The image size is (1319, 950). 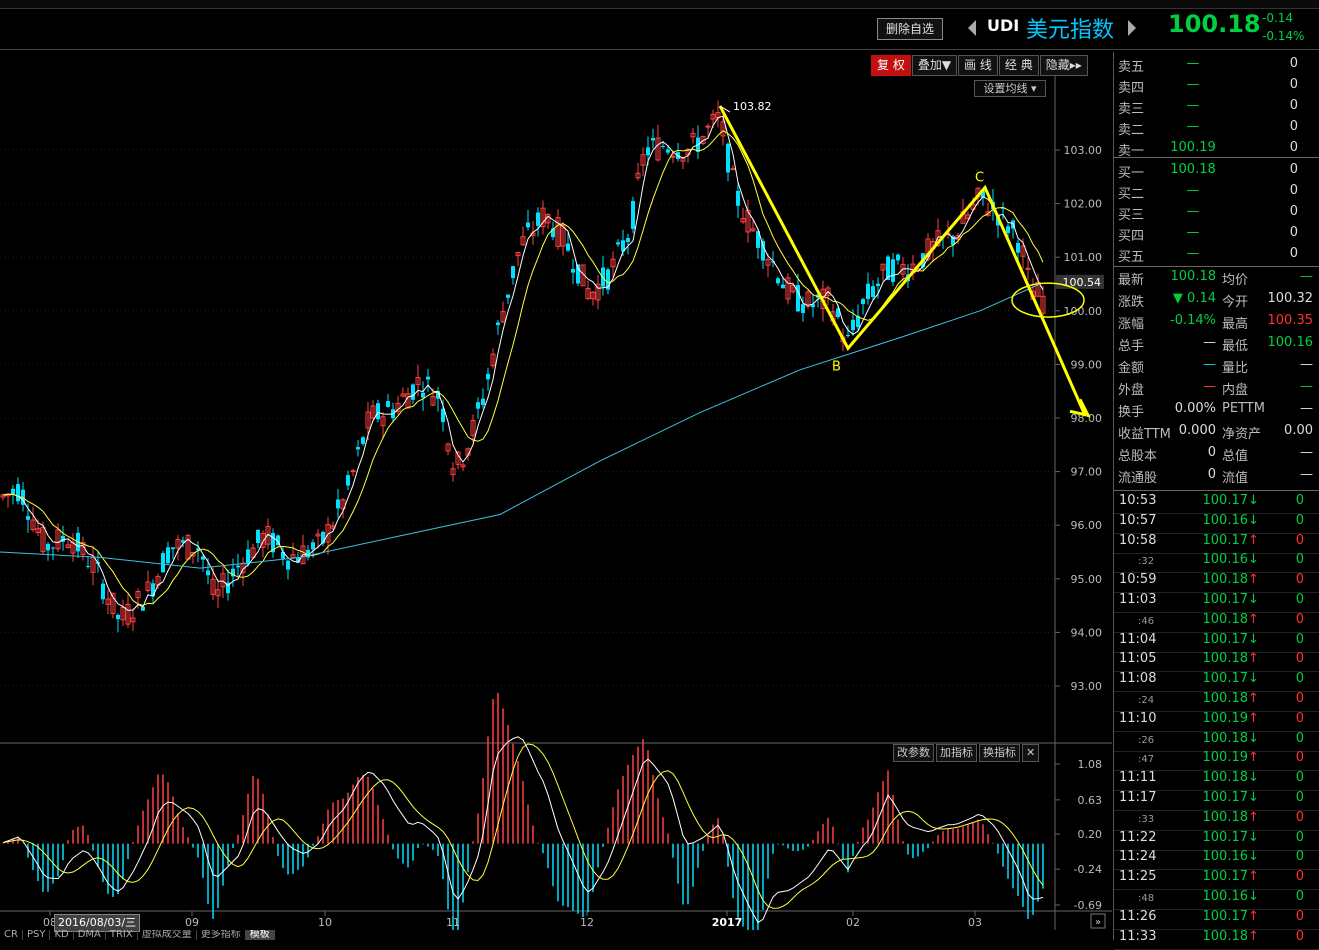 What do you see at coordinates (1063, 65) in the screenshot?
I see `hide-button: 隐藏▸▸` at bounding box center [1063, 65].